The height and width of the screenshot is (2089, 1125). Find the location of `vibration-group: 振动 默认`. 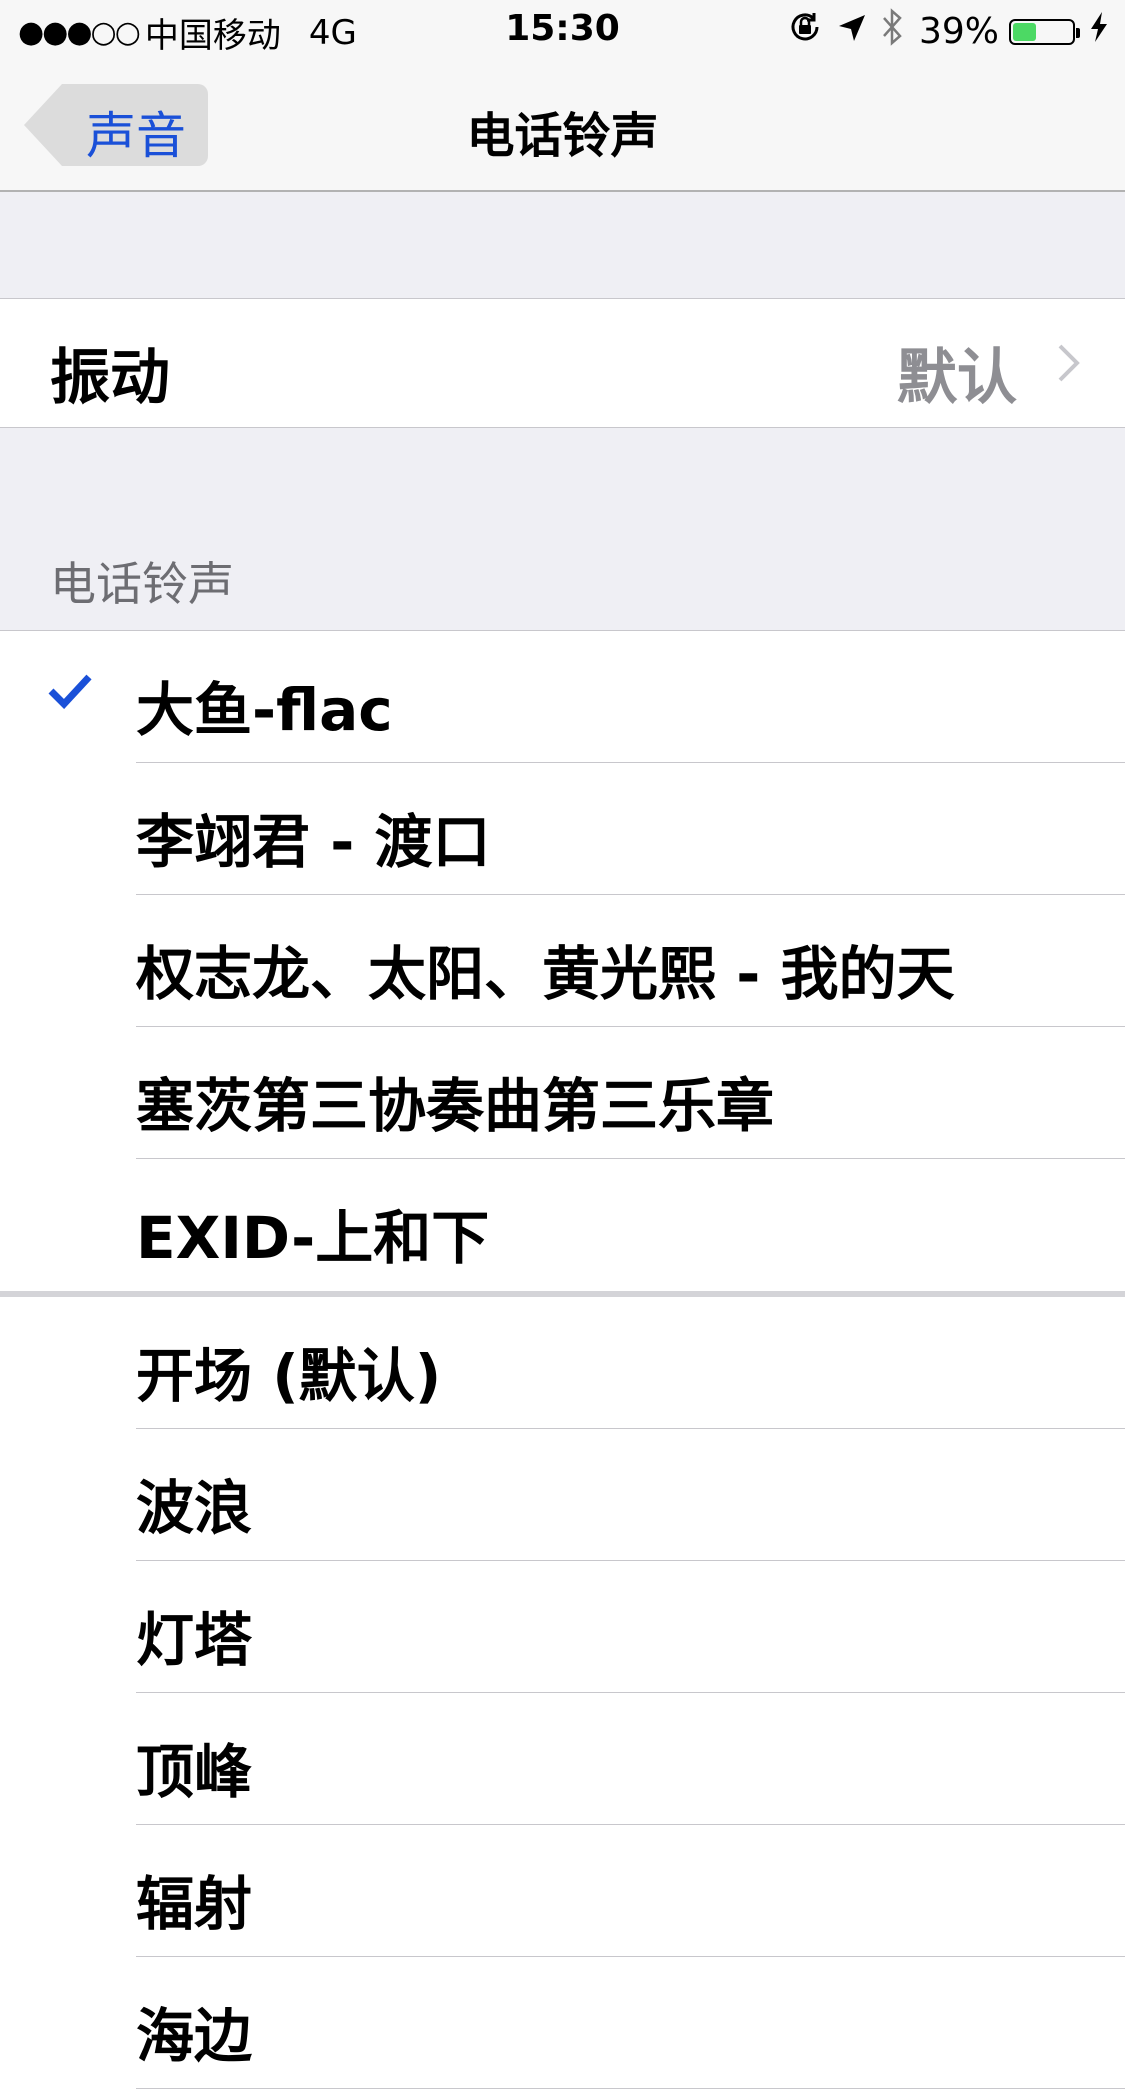

vibration-group: 振动 默认 is located at coordinates (562, 363).